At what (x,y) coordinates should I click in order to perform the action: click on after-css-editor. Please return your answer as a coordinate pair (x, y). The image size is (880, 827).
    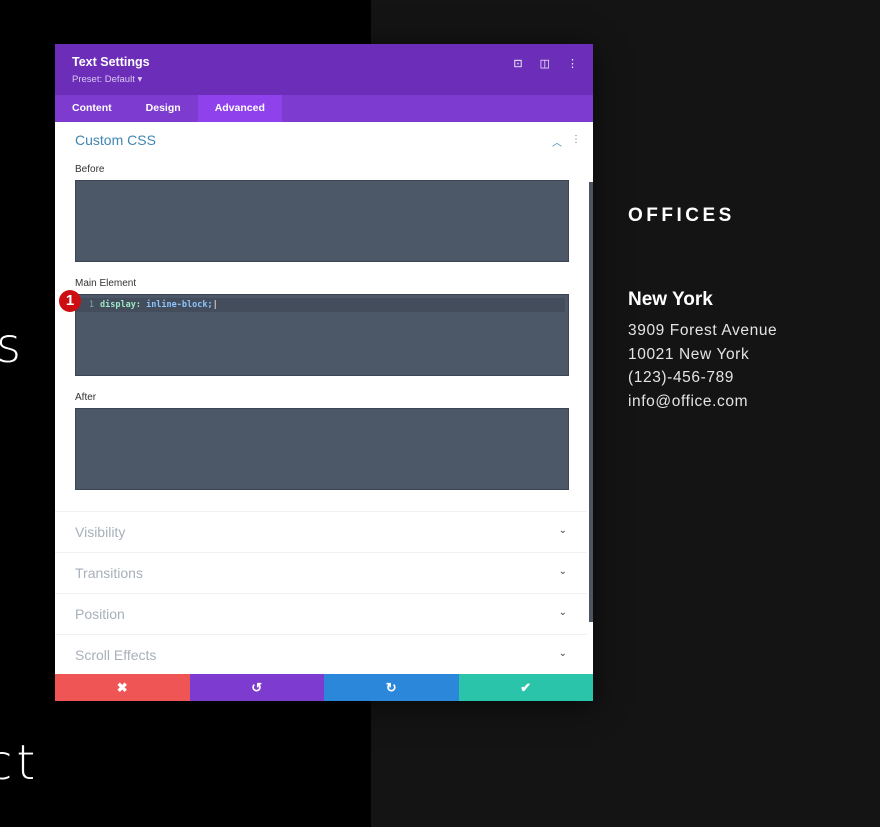
    Looking at the image, I should click on (322, 449).